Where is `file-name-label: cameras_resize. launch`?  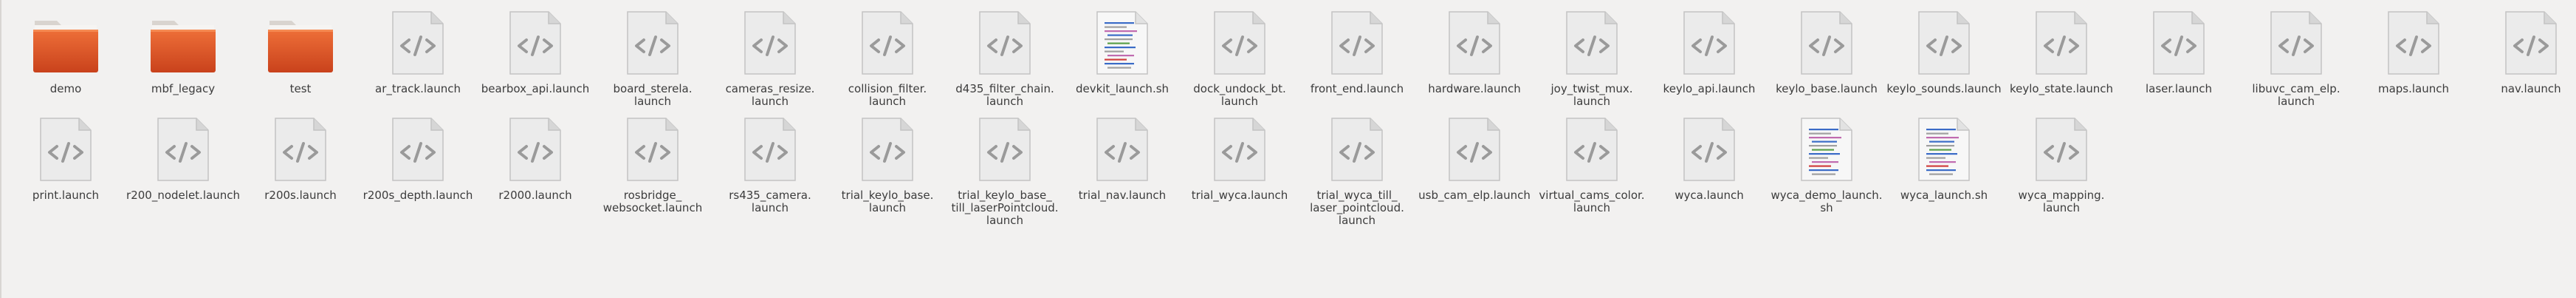 file-name-label: cameras_resize. launch is located at coordinates (770, 95).